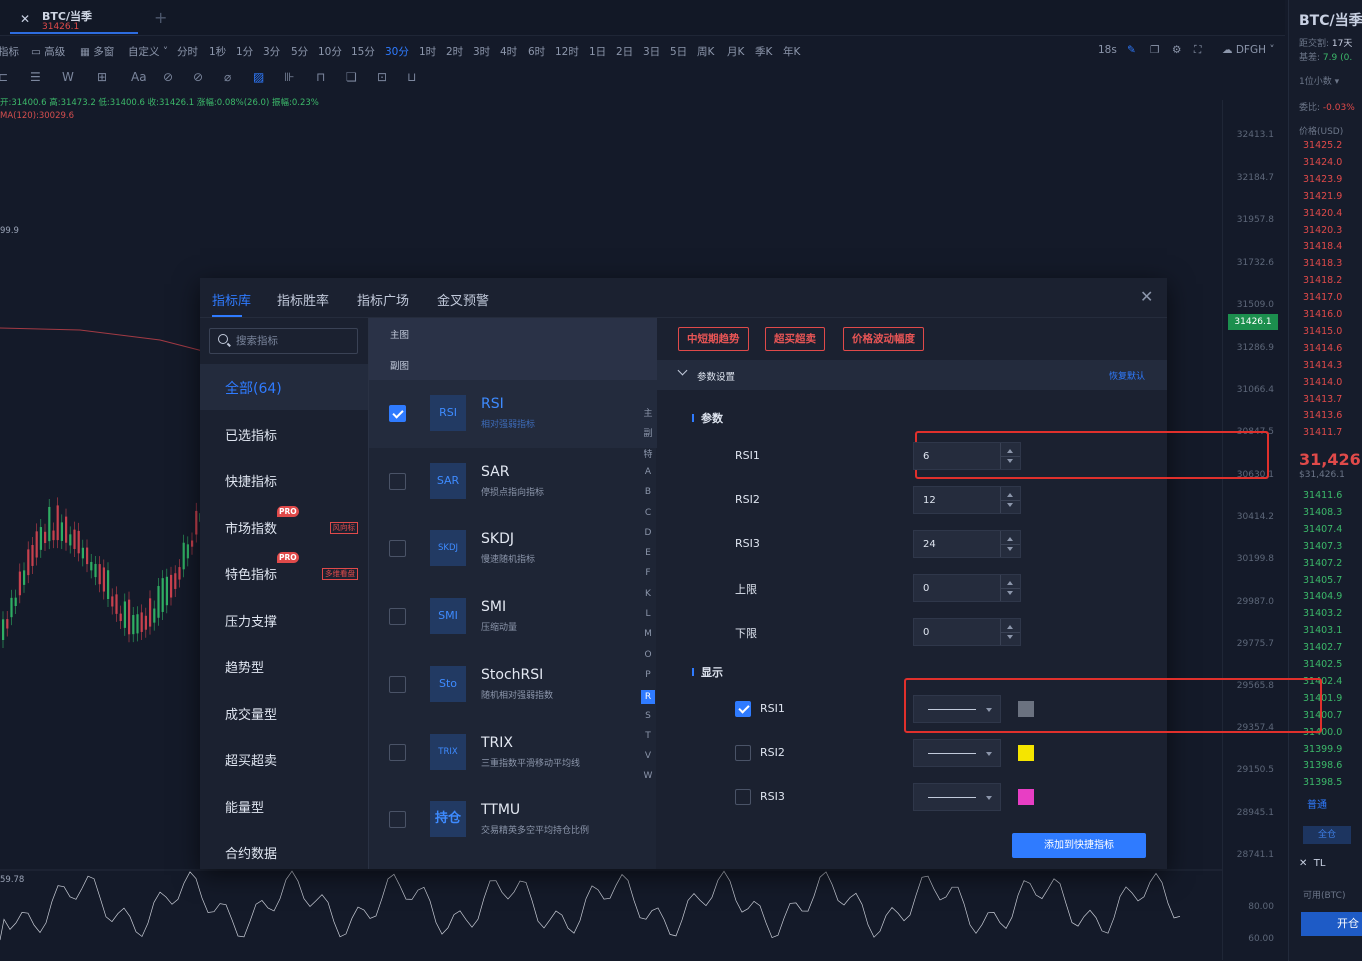 Image resolution: width=1362 pixels, height=961 pixels. I want to click on tab-btc-quarterly: ✕ BTC/当季 31426.1, so click(74, 19).